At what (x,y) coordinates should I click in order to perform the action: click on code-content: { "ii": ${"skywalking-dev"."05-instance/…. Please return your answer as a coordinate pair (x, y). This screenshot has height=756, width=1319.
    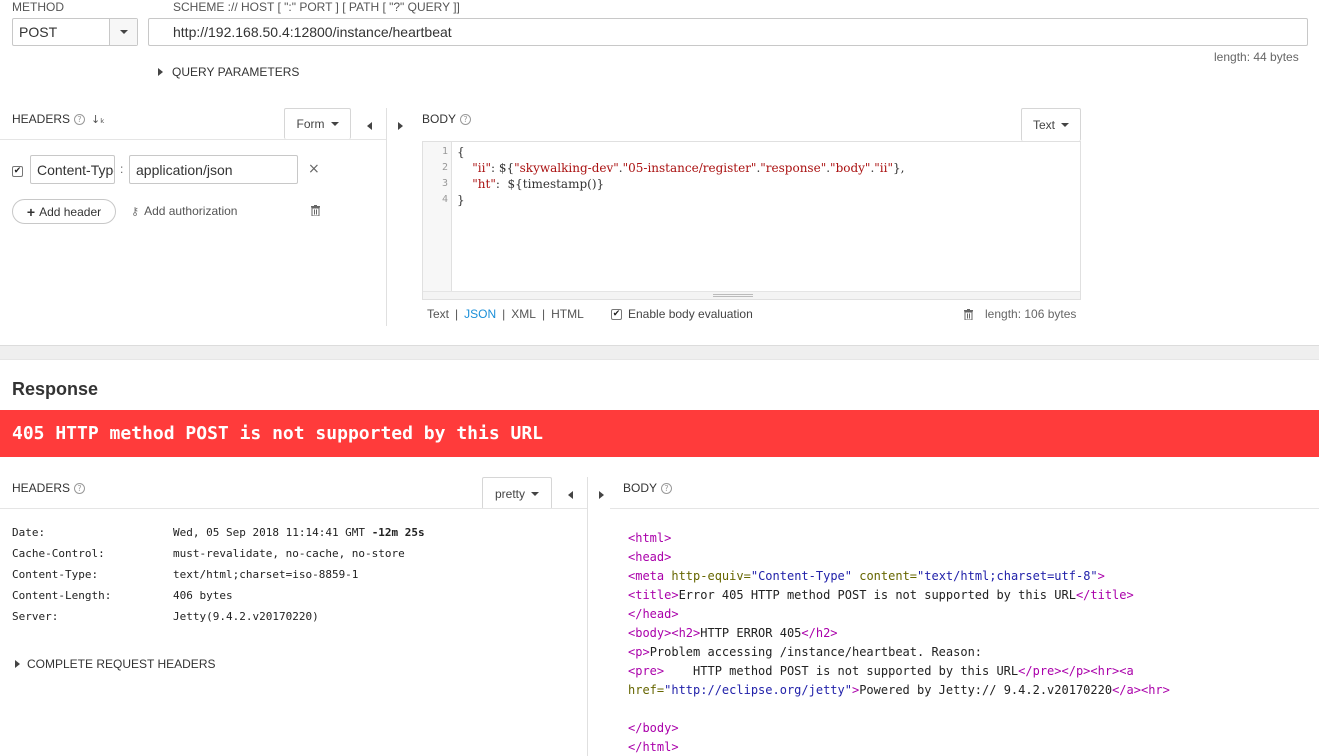
    Looking at the image, I should click on (767, 176).